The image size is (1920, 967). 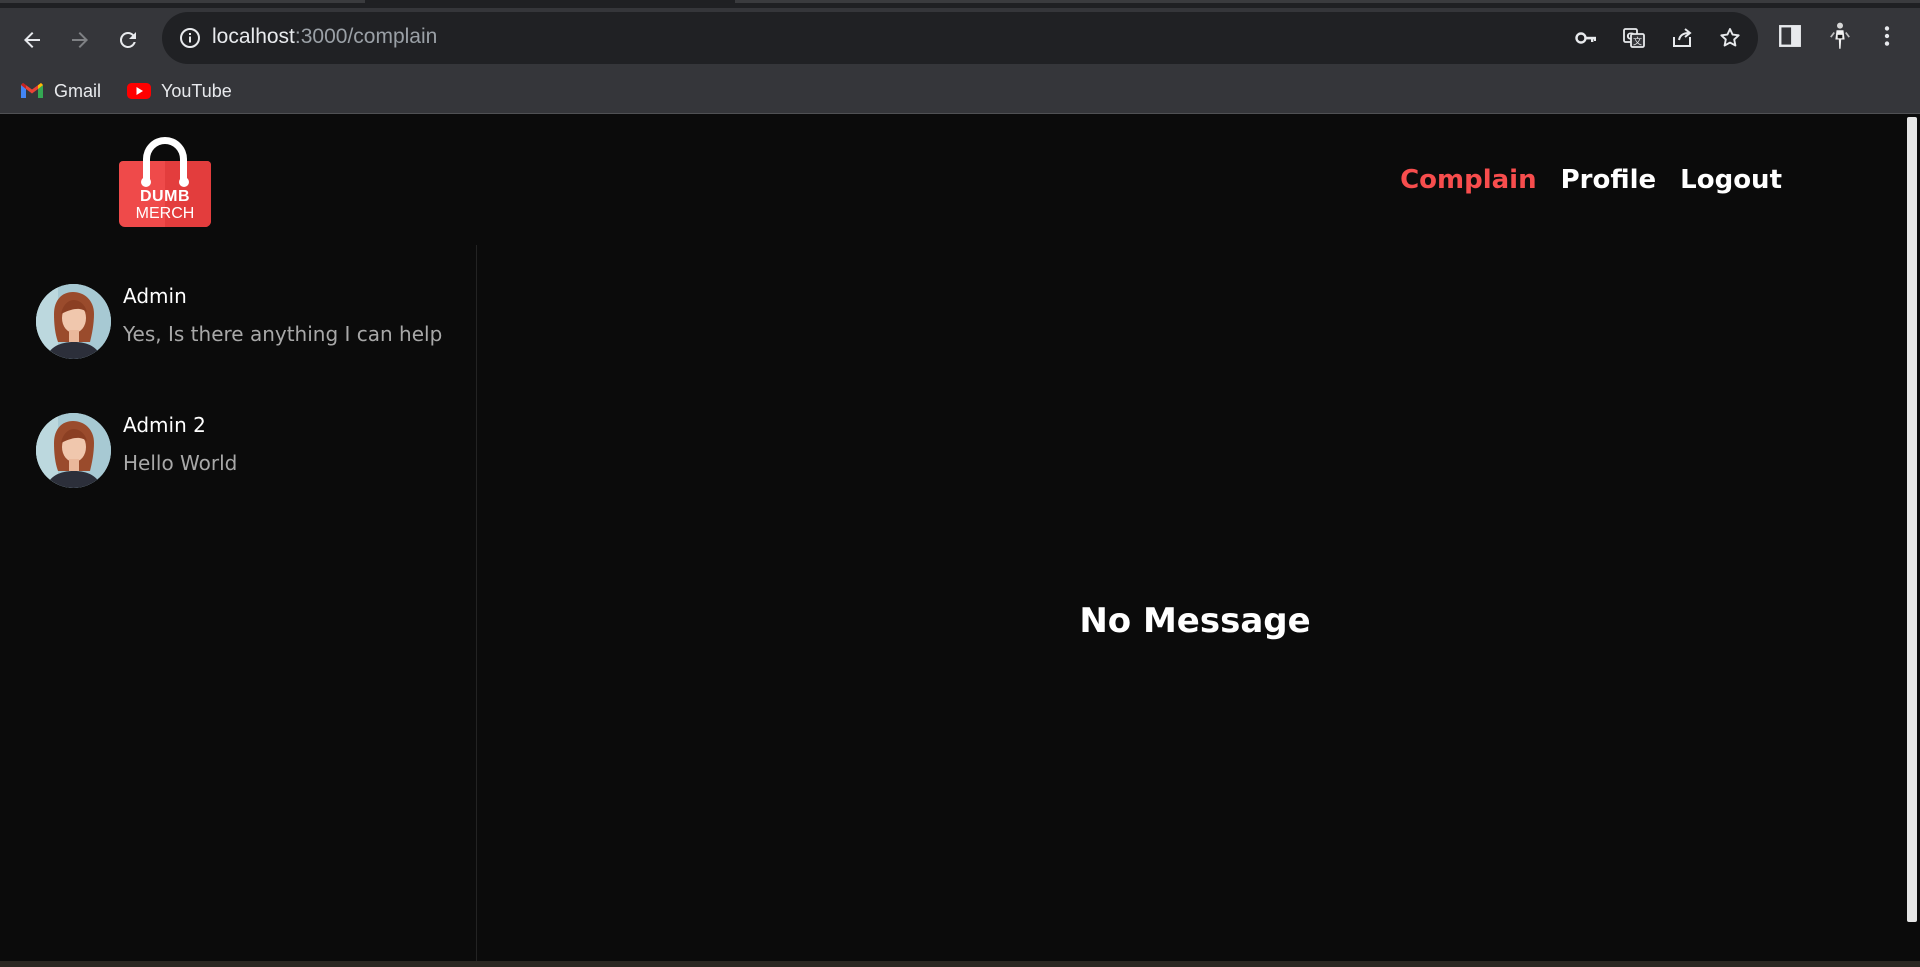 I want to click on browser-toolbar: localhost:3000/complain G文, so click(x=960, y=38).